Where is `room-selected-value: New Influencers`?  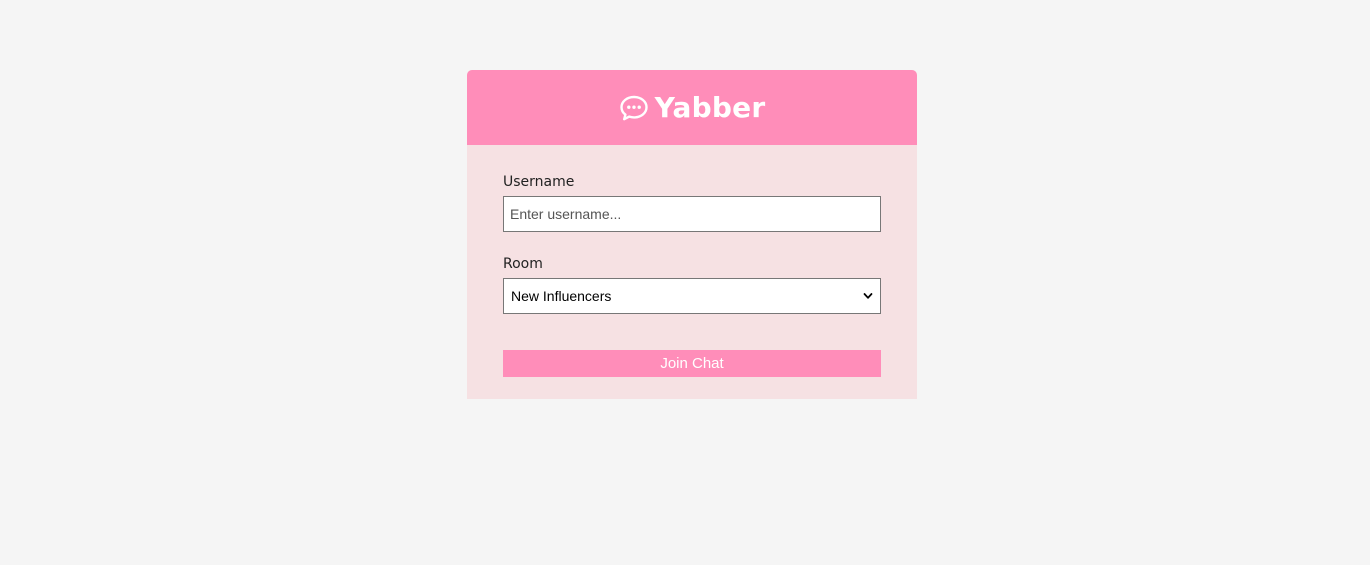
room-selected-value: New Influencers is located at coordinates (561, 296).